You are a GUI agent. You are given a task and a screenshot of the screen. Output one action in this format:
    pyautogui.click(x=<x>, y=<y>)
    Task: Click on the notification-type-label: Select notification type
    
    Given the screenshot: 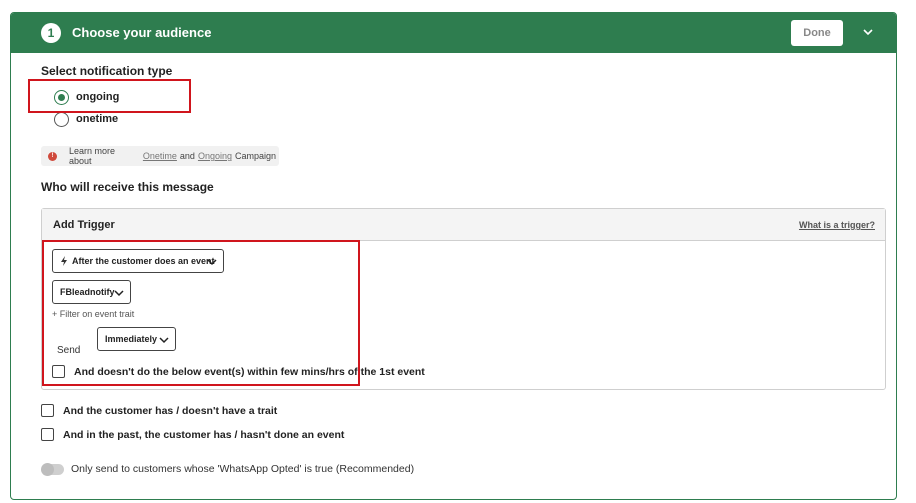 What is the action you would take?
    pyautogui.click(x=107, y=71)
    